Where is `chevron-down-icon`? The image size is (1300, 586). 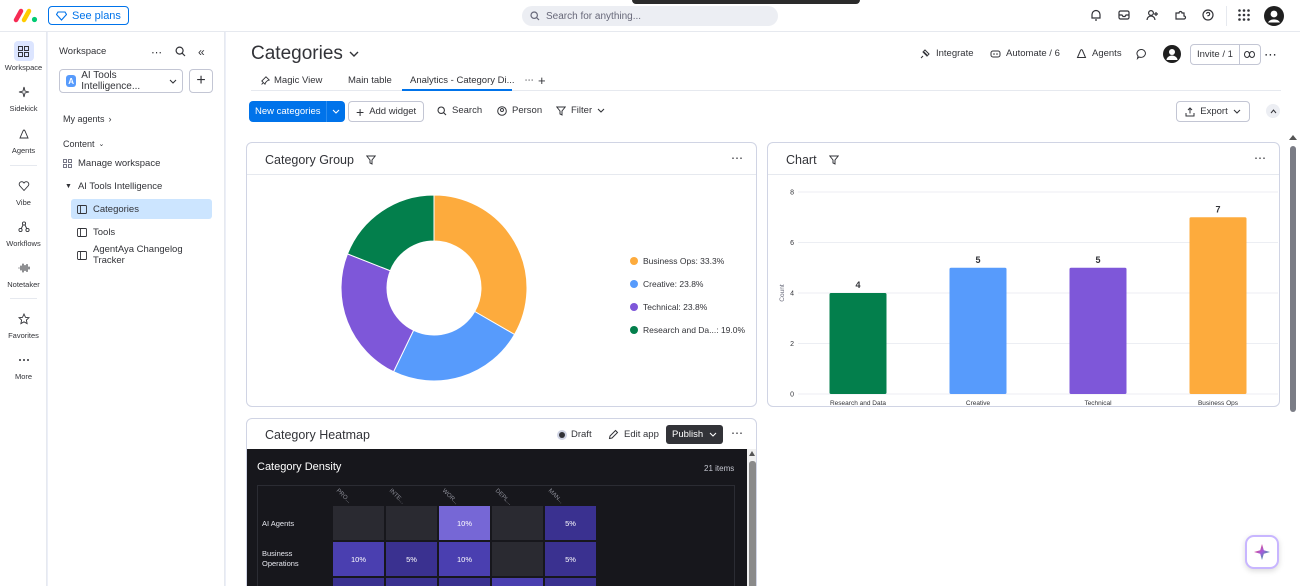
chevron-down-icon is located at coordinates (336, 111).